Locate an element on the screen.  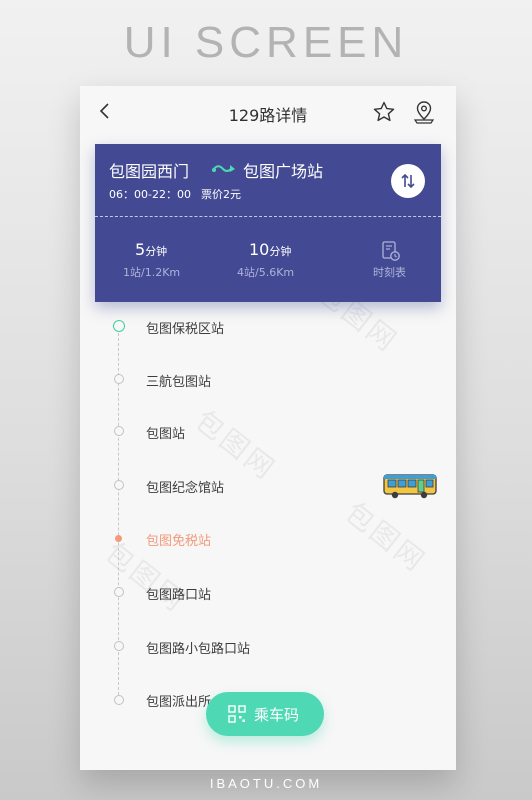
footer-site: IBAOTU.COM is located at coordinates (266, 783).